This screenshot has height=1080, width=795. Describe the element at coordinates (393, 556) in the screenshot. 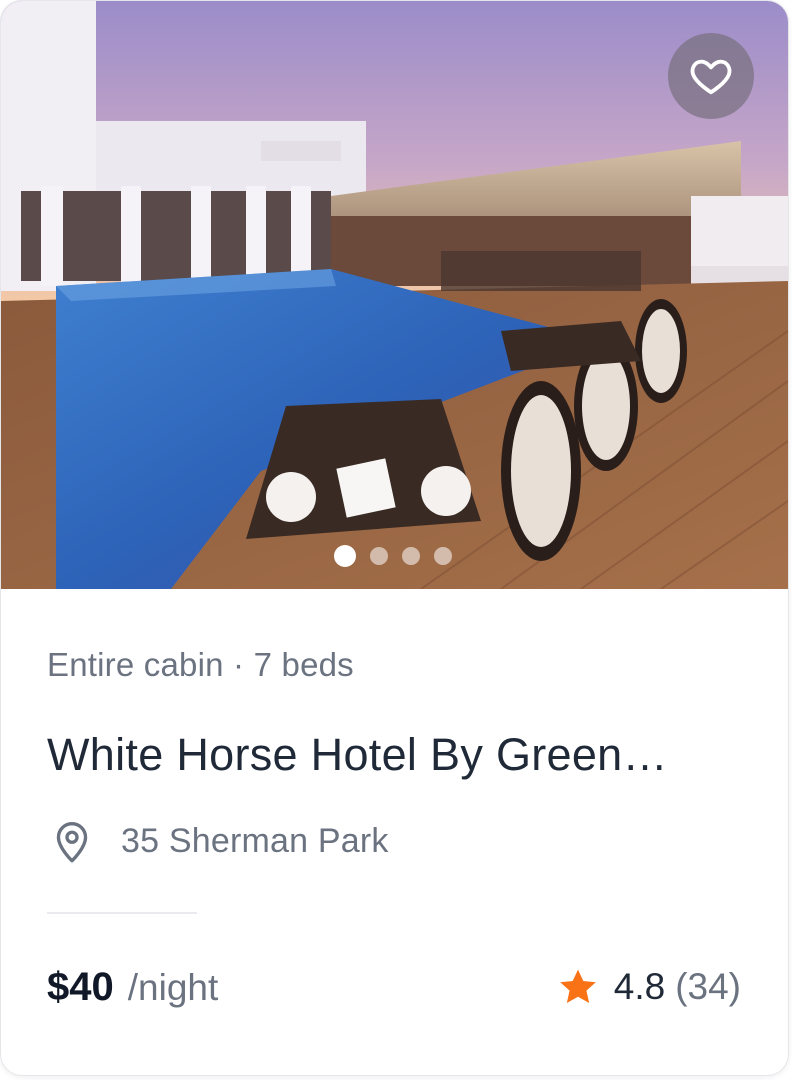

I see `carousel-indicators` at that location.